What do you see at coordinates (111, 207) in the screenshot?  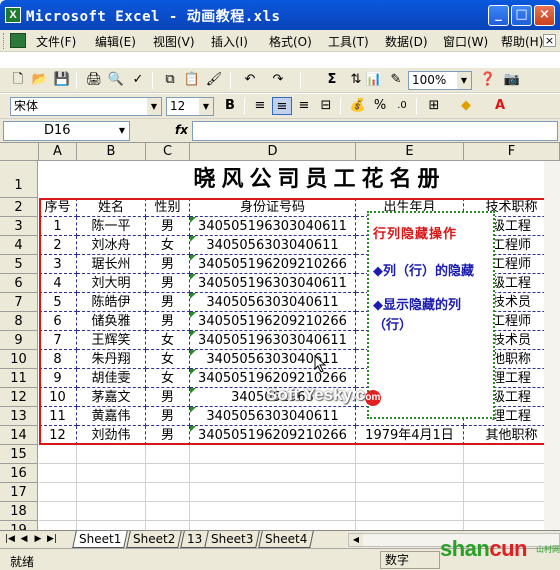 I see `header-cell: 姓名` at bounding box center [111, 207].